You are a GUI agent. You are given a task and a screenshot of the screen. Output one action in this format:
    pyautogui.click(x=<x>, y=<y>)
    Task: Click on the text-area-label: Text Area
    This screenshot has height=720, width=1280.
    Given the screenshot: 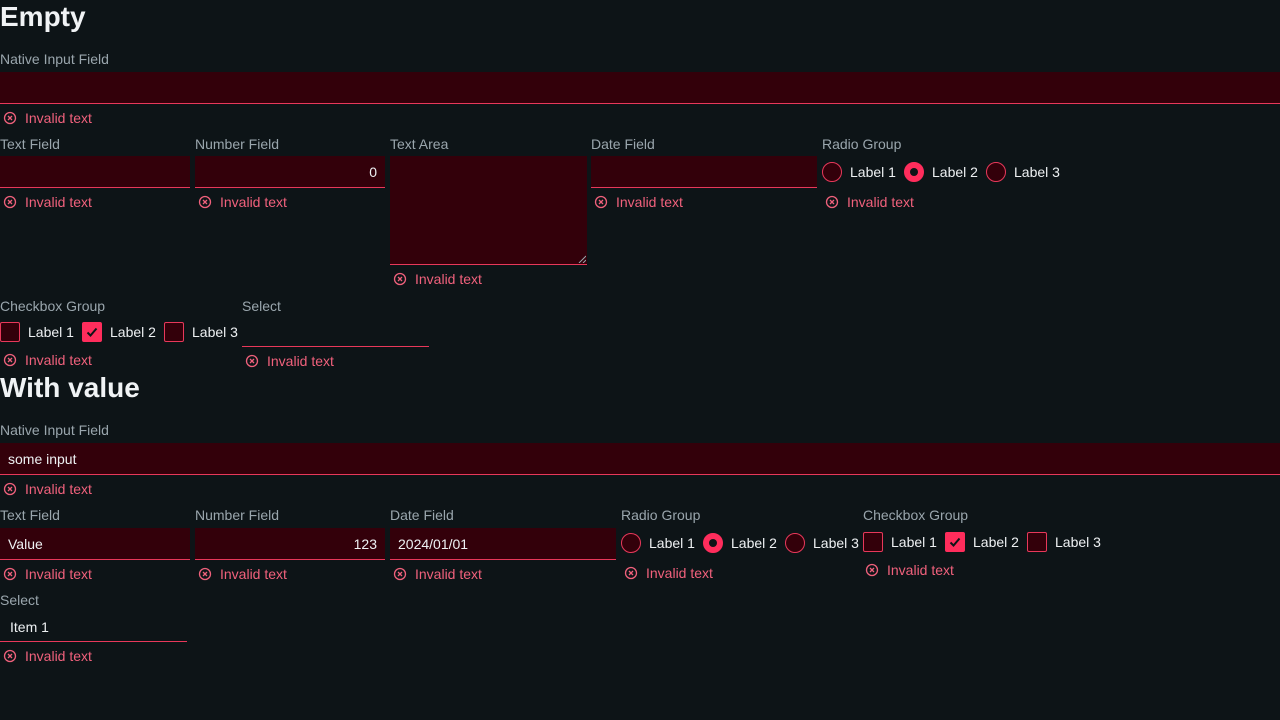 What is the action you would take?
    pyautogui.click(x=419, y=144)
    